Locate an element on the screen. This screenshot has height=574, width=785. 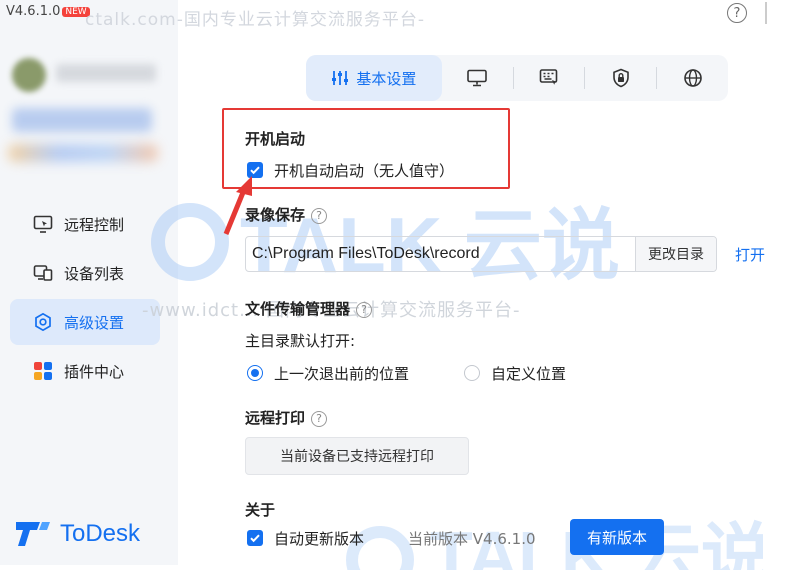
radio-last-location is located at coordinates (255, 373).